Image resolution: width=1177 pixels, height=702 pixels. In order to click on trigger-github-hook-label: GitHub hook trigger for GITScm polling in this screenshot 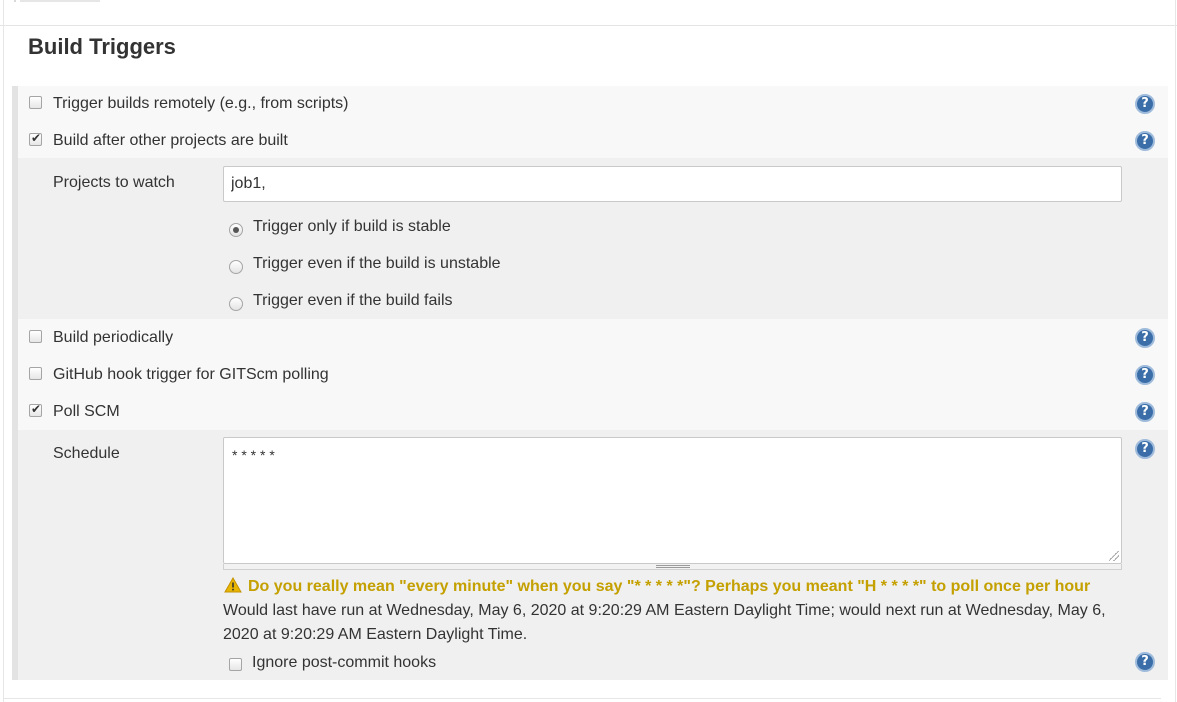, I will do `click(191, 374)`.